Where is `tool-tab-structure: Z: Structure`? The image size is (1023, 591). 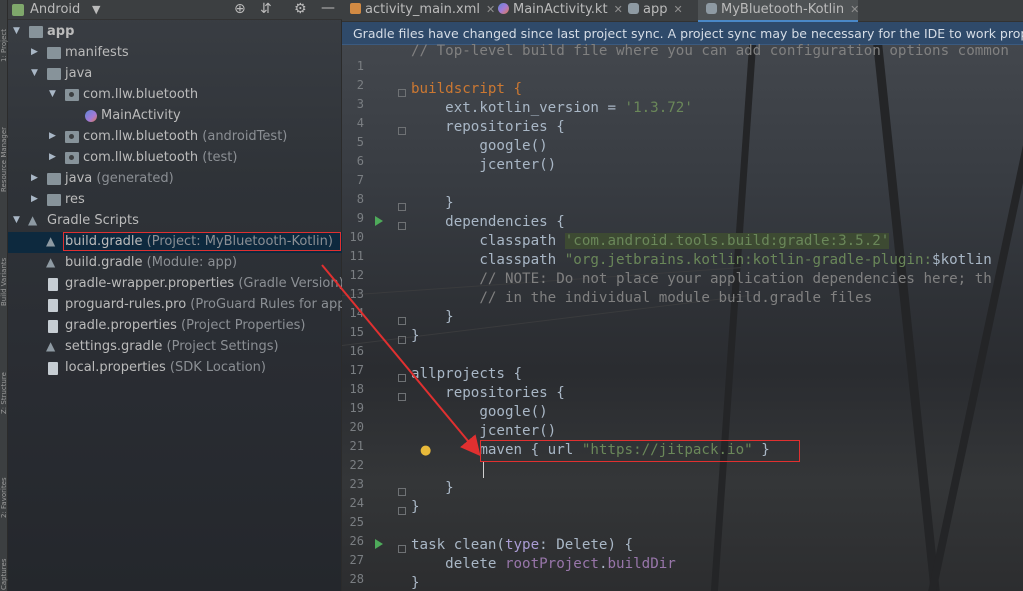
tool-tab-structure: Z: Structure is located at coordinates (4, 379).